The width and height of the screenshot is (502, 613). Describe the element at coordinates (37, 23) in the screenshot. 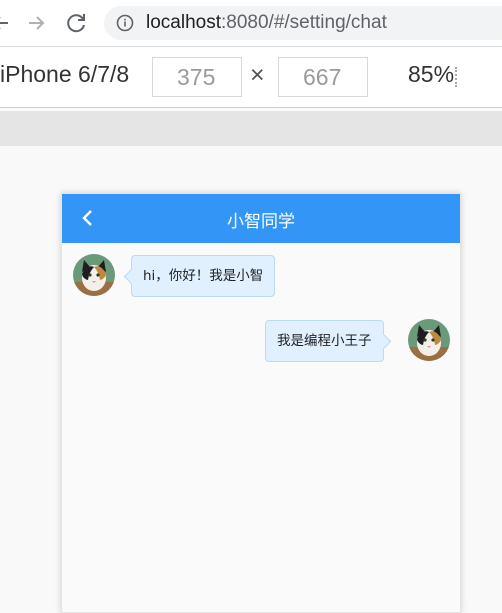

I see `forward-arrow-icon` at that location.